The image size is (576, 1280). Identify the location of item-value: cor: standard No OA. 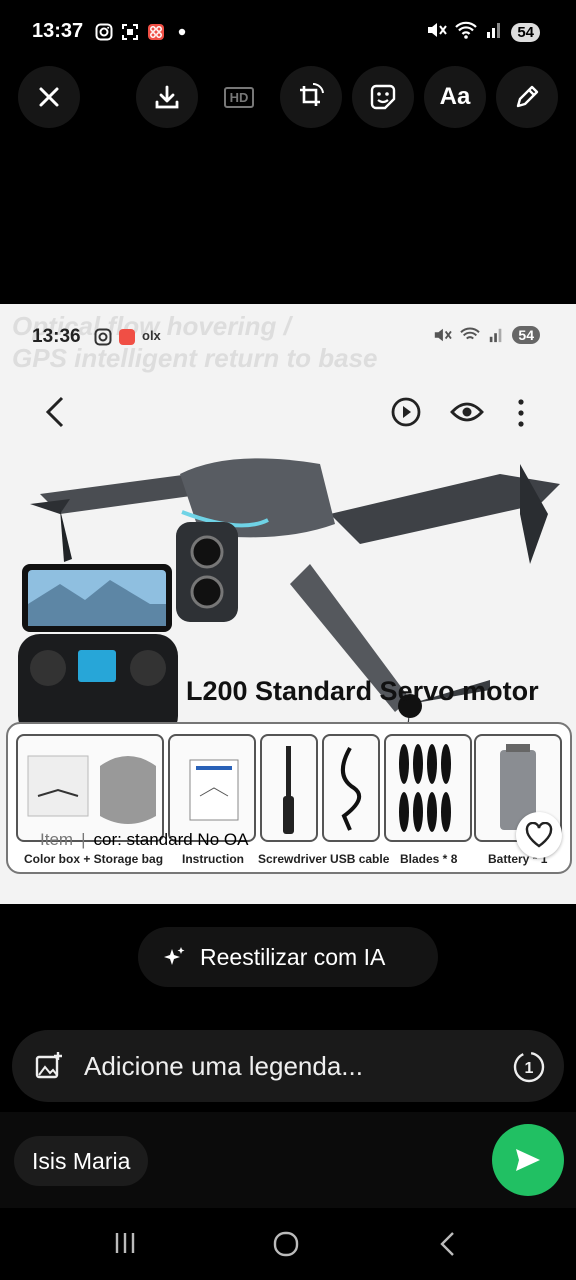
(171, 839).